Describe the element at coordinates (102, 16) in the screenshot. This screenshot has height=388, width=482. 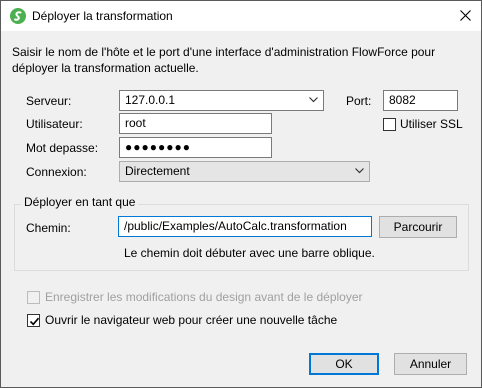
I see `window-title: Déployer la transformation` at that location.